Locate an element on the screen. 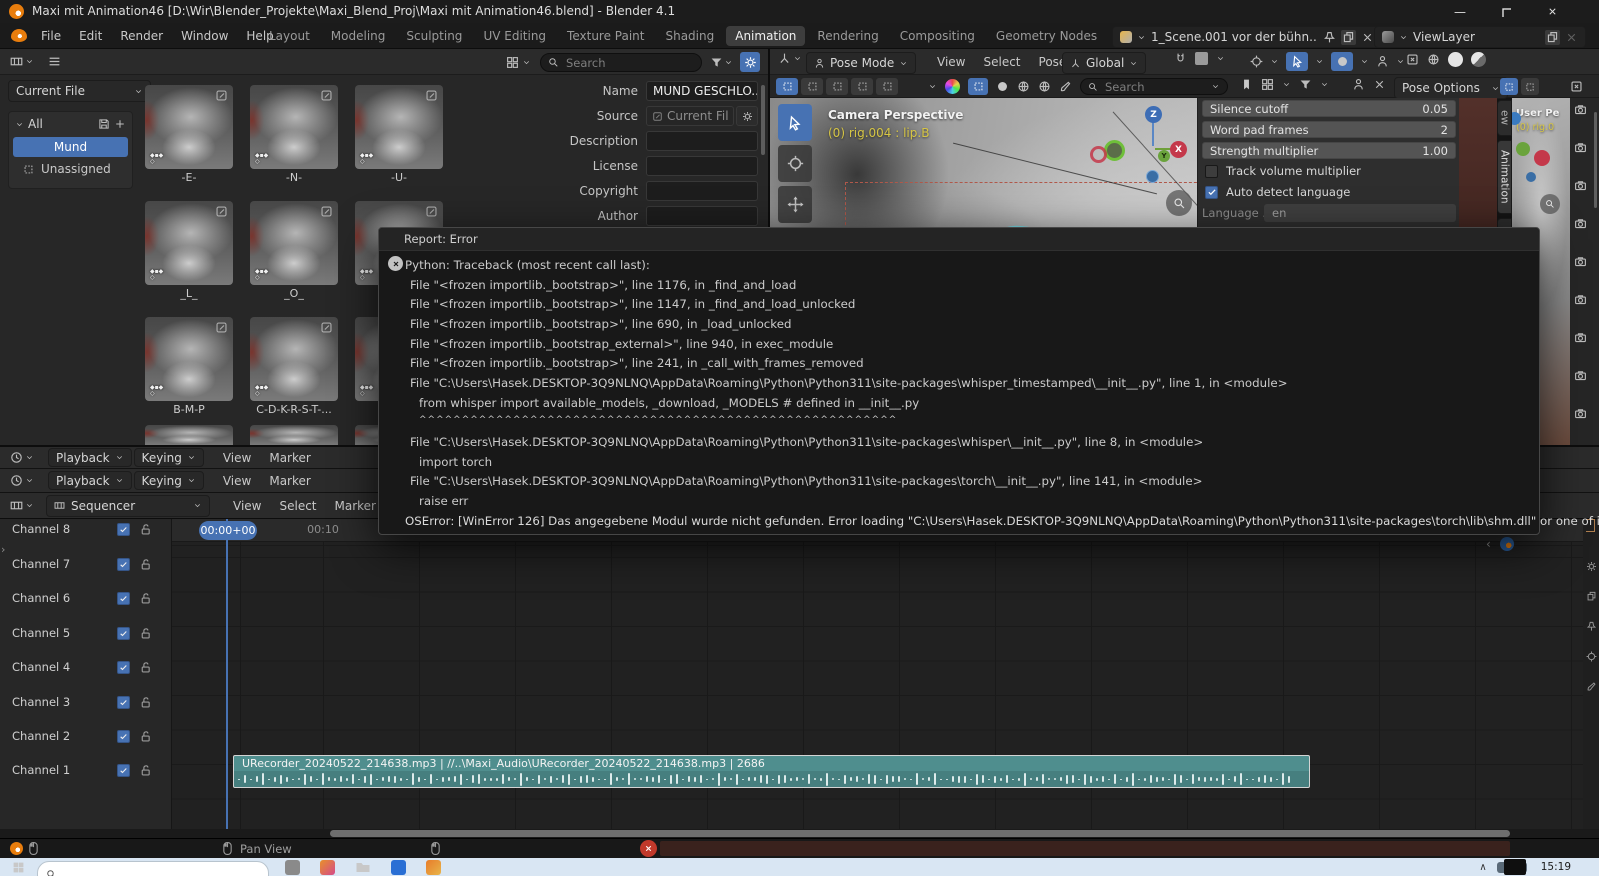  menu-render: Render is located at coordinates (141, 36).